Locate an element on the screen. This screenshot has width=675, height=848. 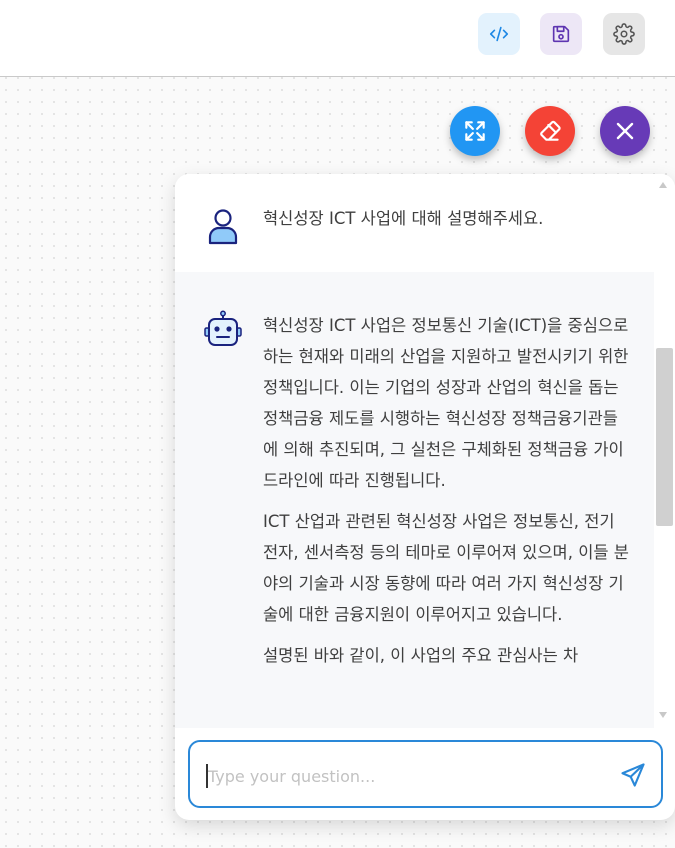
scroll-up-arrow-icon is located at coordinates (663, 185).